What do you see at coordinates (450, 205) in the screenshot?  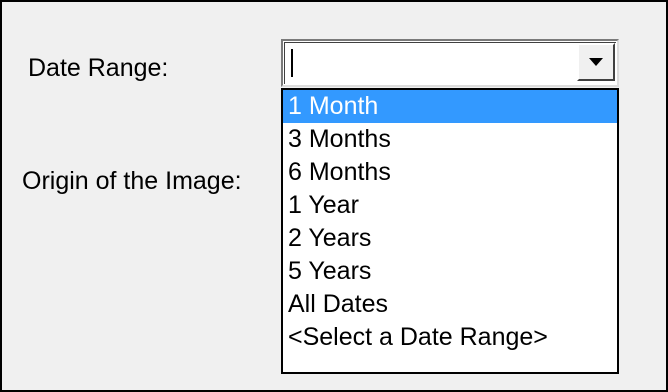 I see `option-1-year: 1 Year` at bounding box center [450, 205].